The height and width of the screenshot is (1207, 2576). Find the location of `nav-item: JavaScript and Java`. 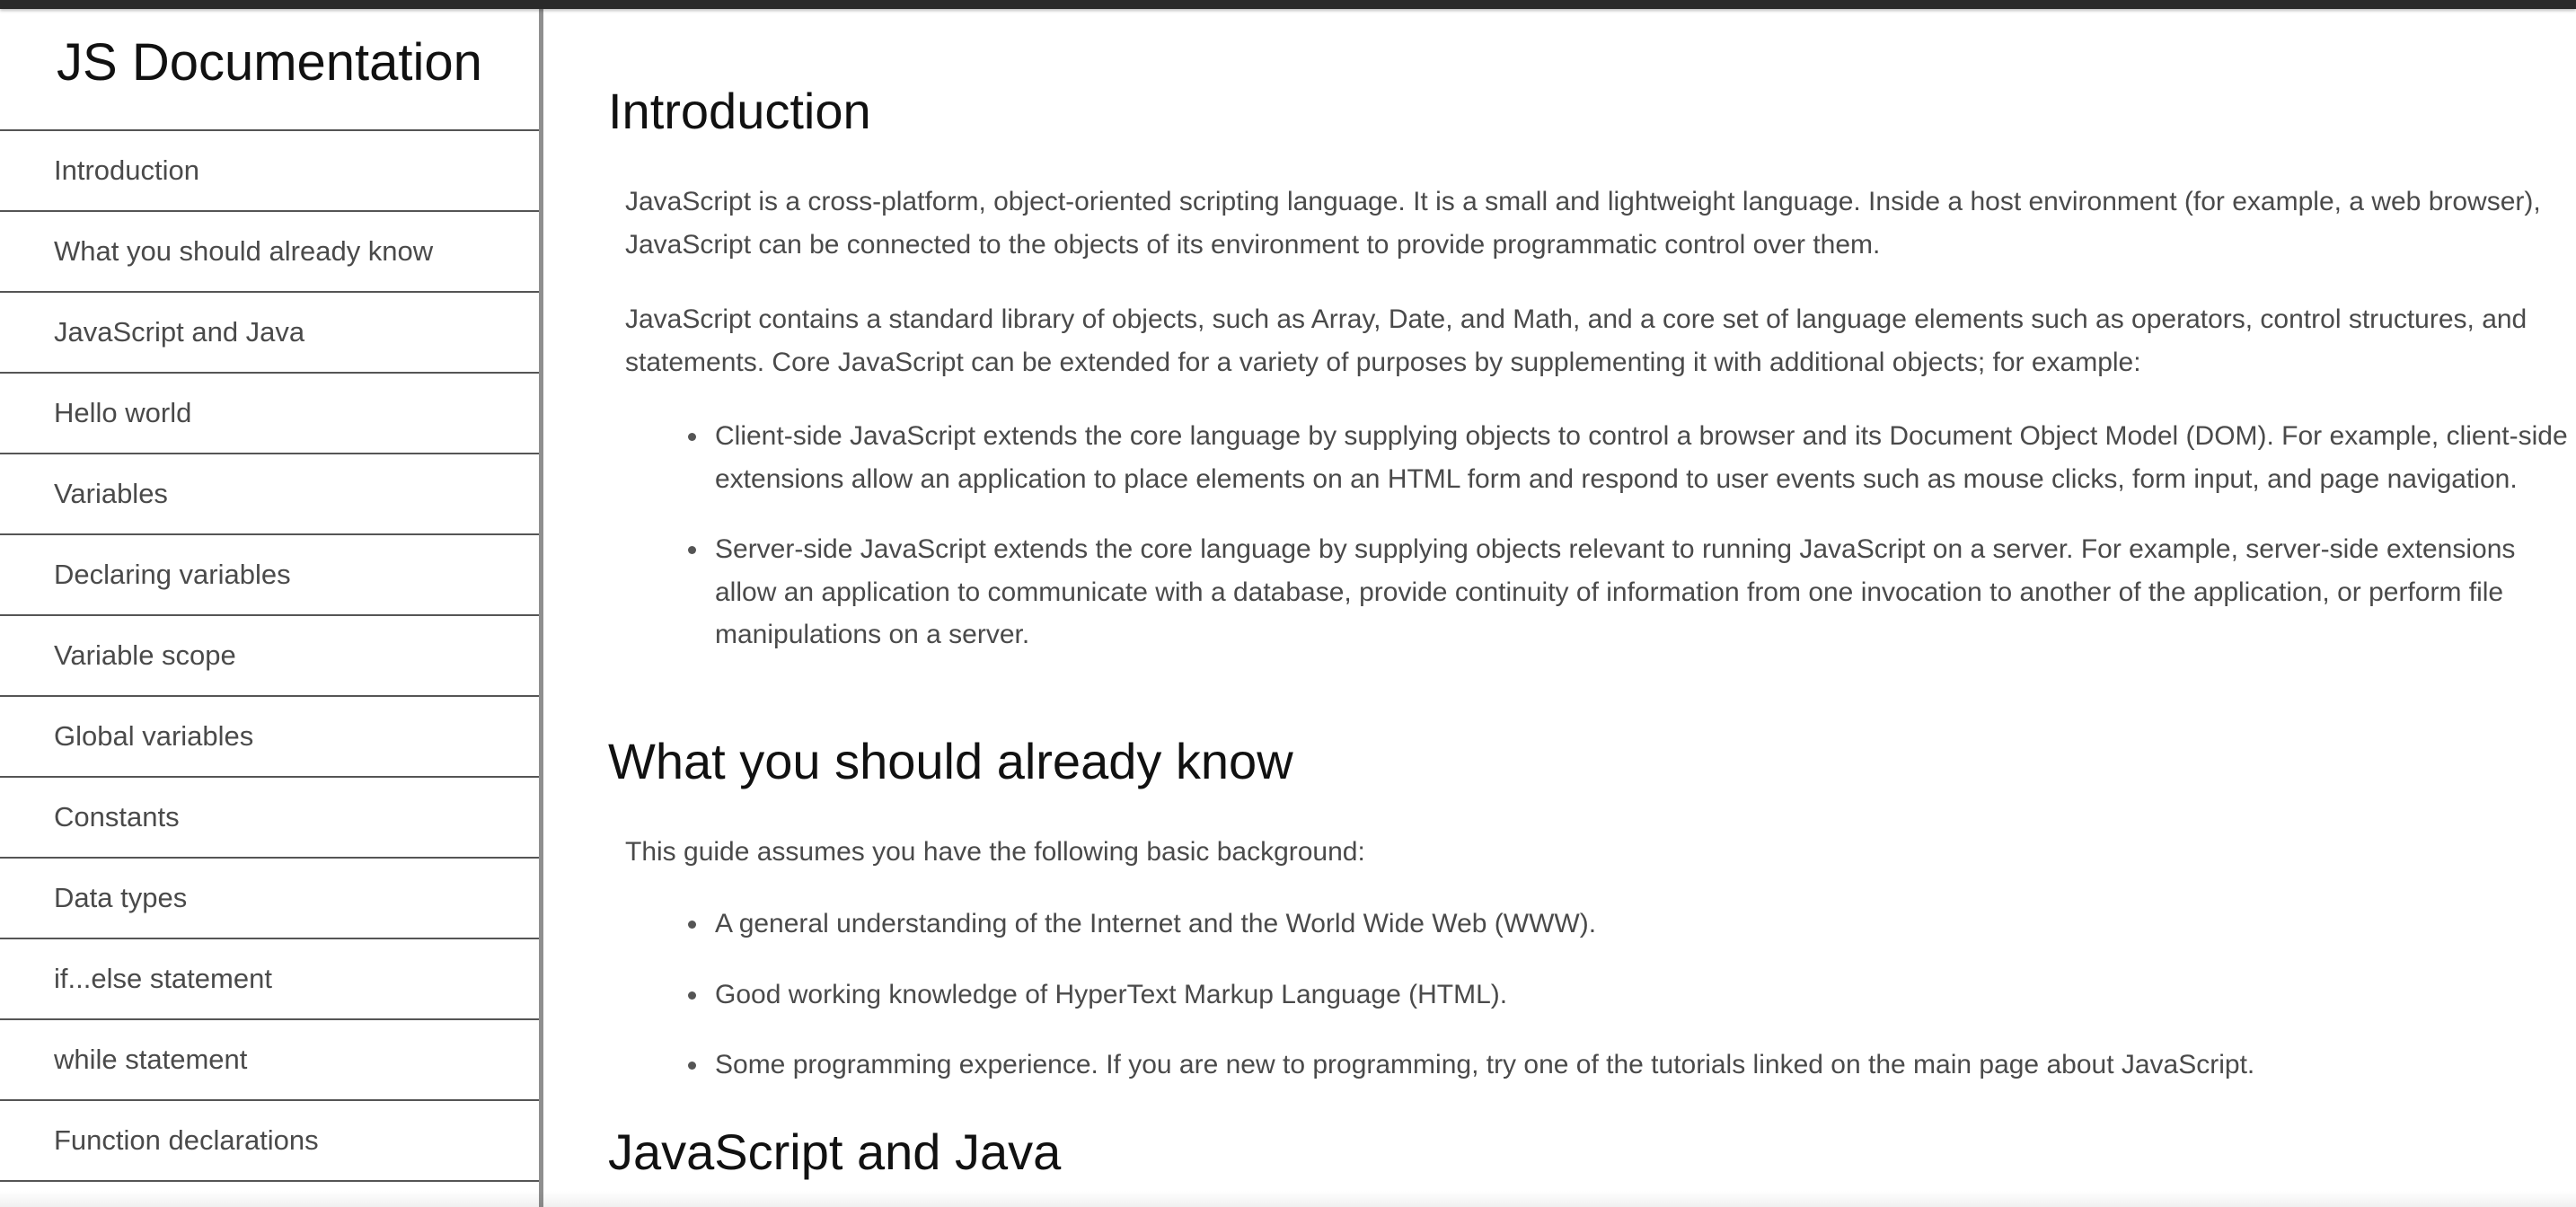

nav-item: JavaScript and Java is located at coordinates (269, 333).